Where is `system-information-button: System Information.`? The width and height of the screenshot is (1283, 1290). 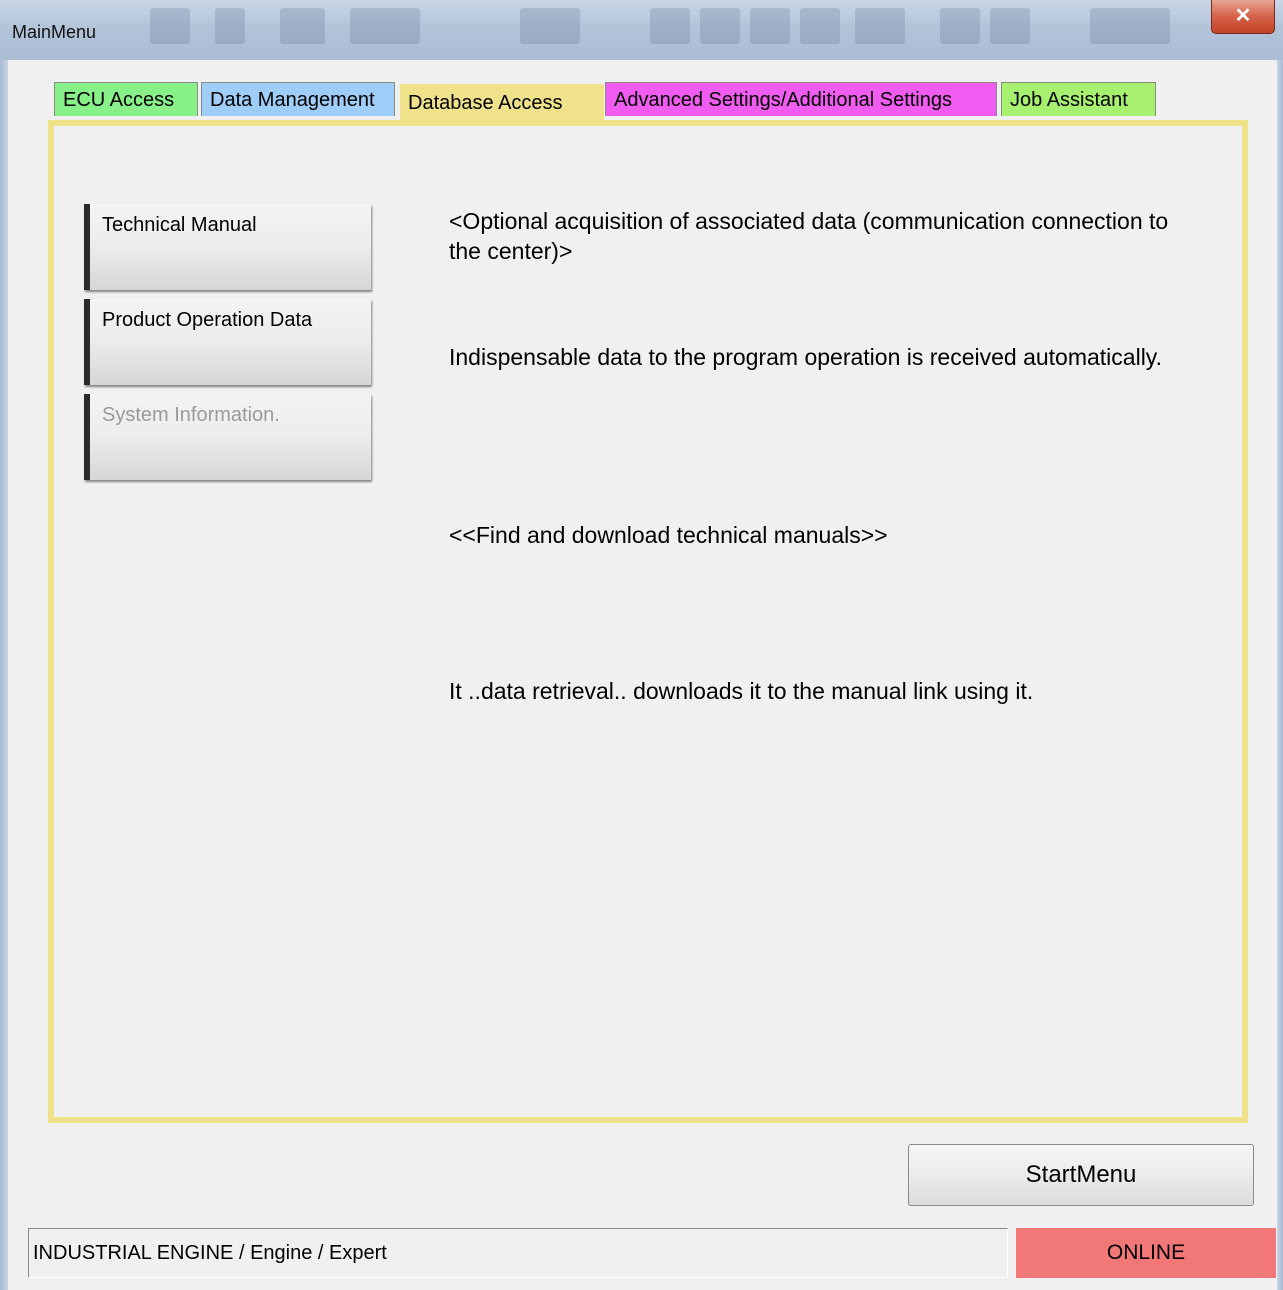 system-information-button: System Information. is located at coordinates (227, 437).